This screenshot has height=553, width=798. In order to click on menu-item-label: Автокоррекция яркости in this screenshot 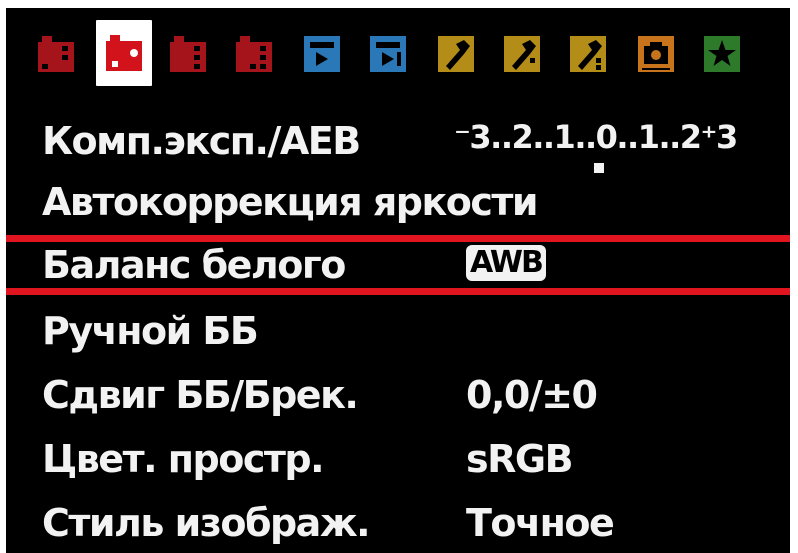, I will do `click(290, 202)`.